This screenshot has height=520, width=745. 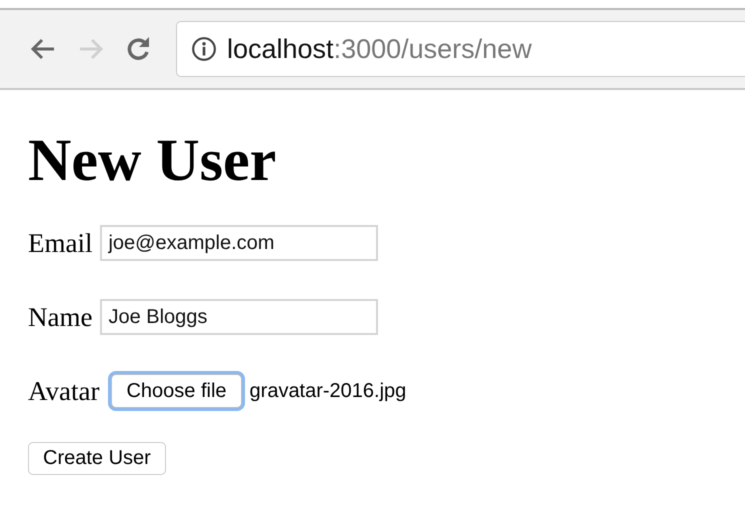 I want to click on url-path: :3000/users/new, so click(x=433, y=49).